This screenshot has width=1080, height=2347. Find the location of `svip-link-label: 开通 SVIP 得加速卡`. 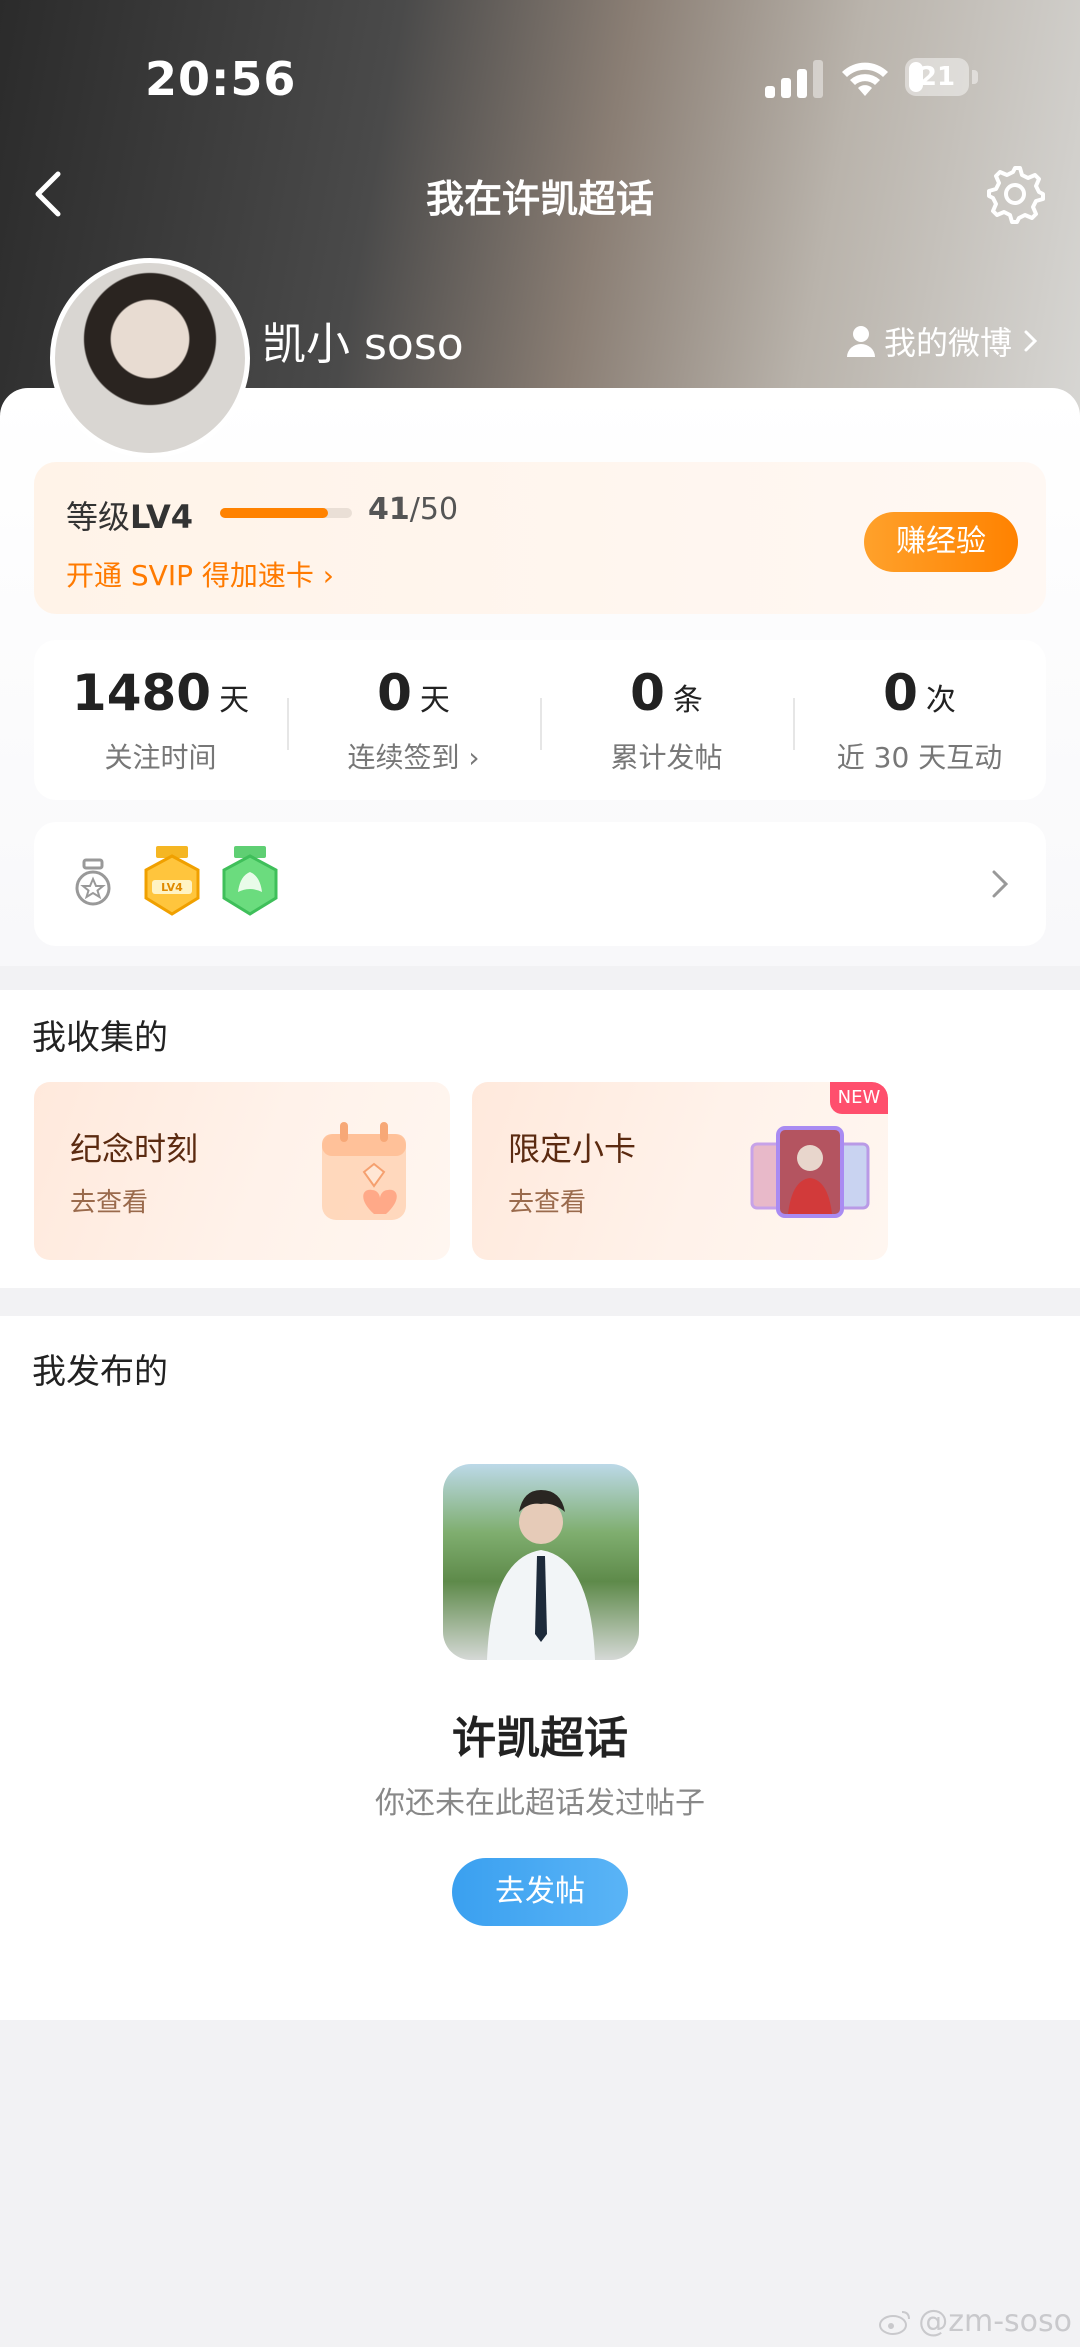

svip-link-label: 开通 SVIP 得加速卡 is located at coordinates (190, 575).